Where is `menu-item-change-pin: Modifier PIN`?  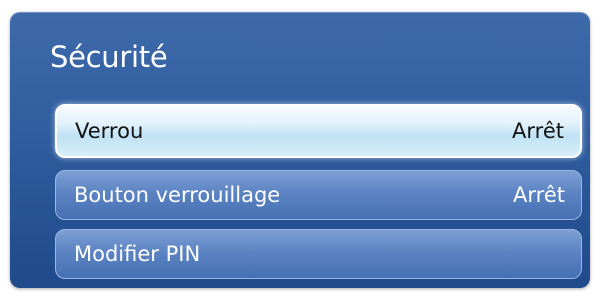 menu-item-change-pin: Modifier PIN is located at coordinates (318, 254).